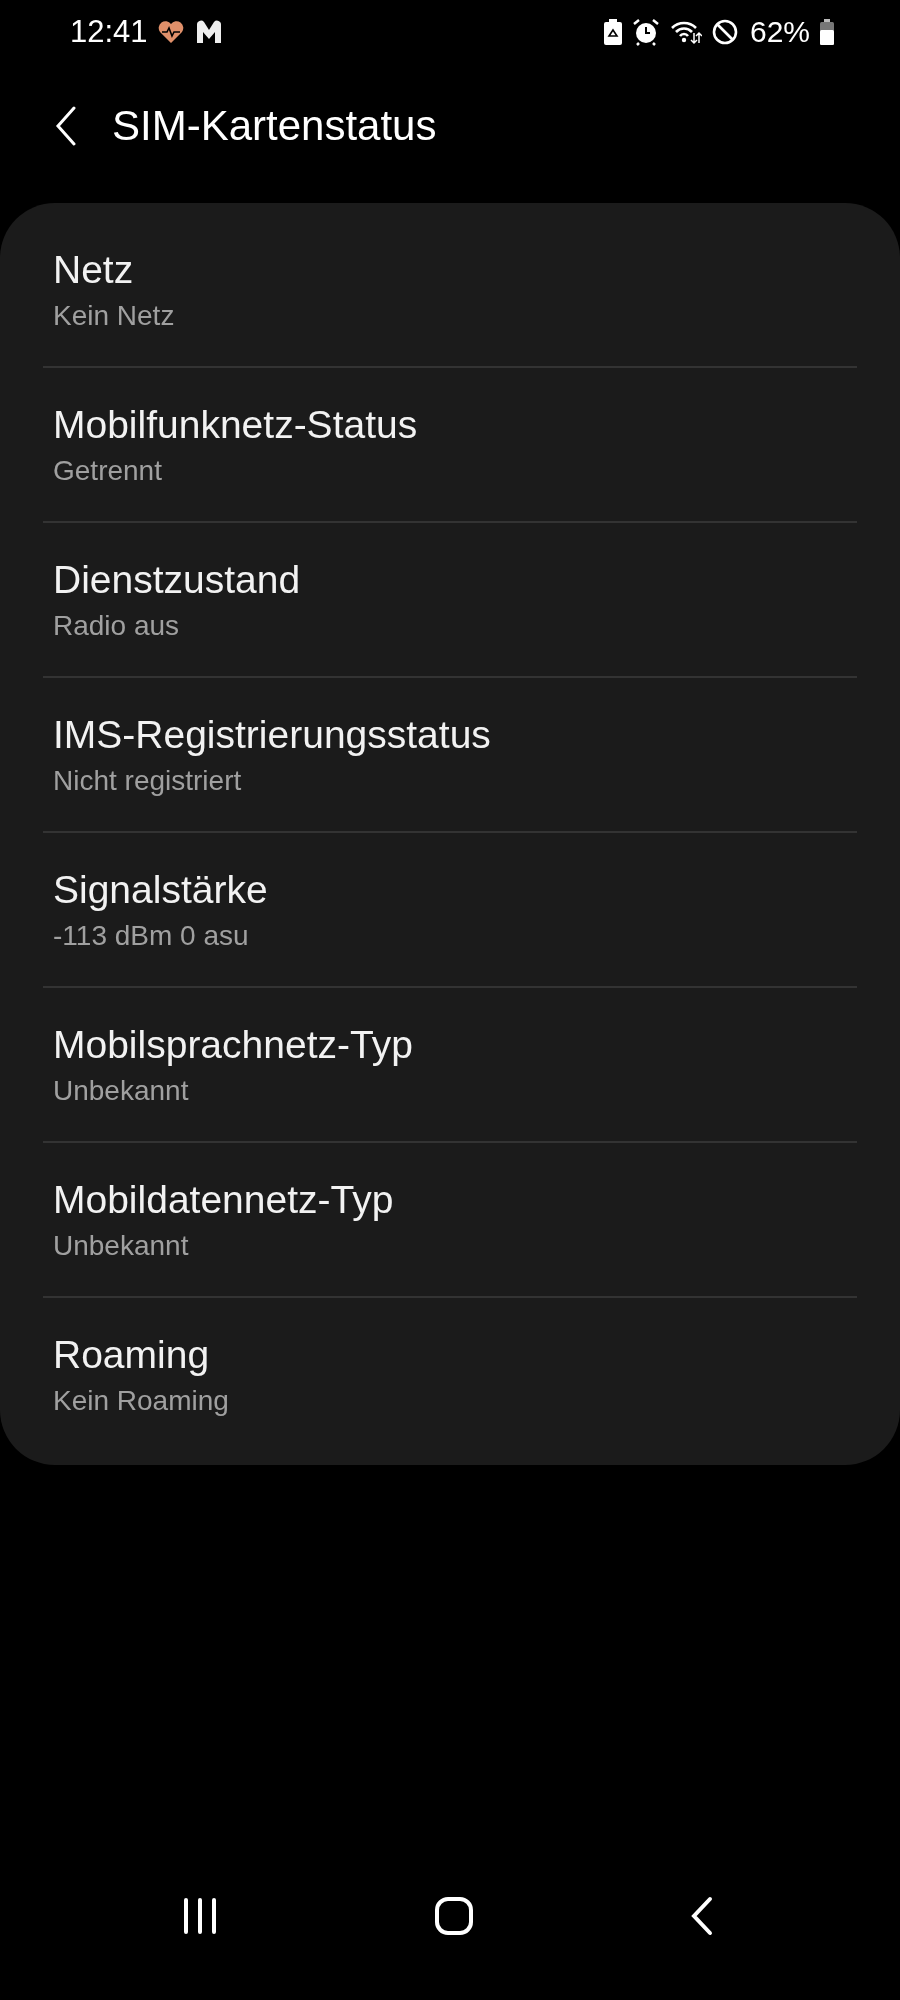 The image size is (900, 2000). I want to click on back-nav-button, so click(702, 1916).